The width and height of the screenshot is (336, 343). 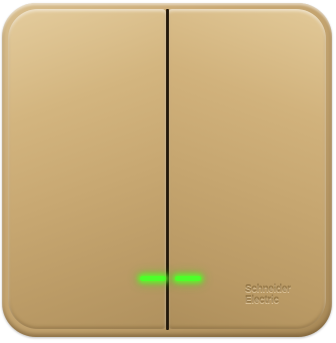 I want to click on key-divider, so click(x=167, y=169).